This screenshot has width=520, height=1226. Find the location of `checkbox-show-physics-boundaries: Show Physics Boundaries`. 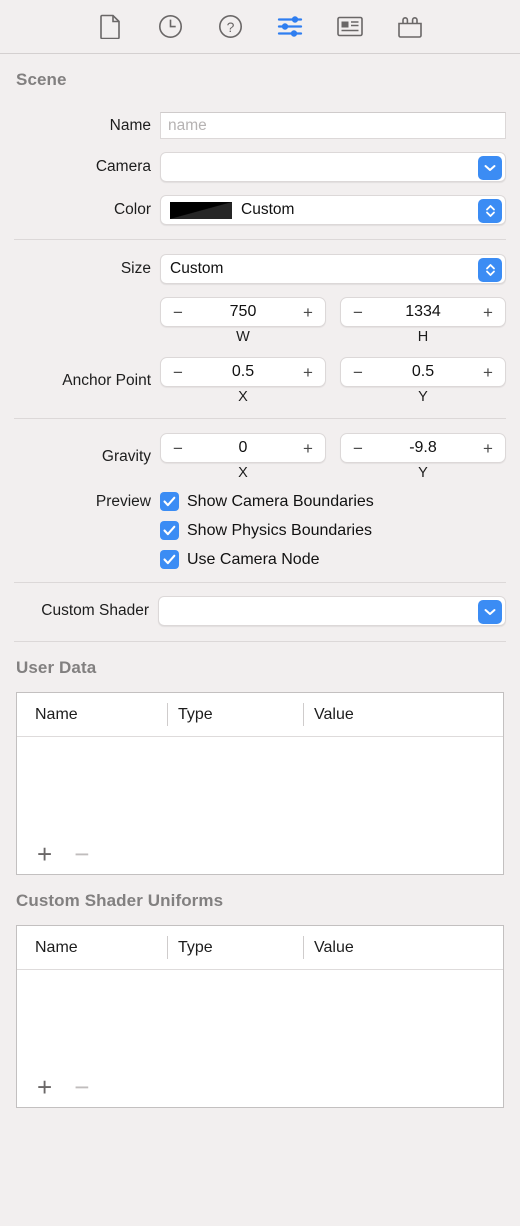

checkbox-show-physics-boundaries: Show Physics Boundaries is located at coordinates (266, 530).